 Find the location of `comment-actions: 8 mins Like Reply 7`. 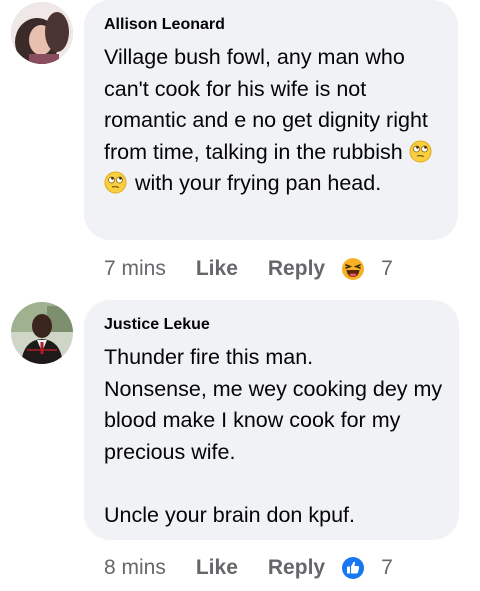

comment-actions: 8 mins Like Reply 7 is located at coordinates (248, 568).